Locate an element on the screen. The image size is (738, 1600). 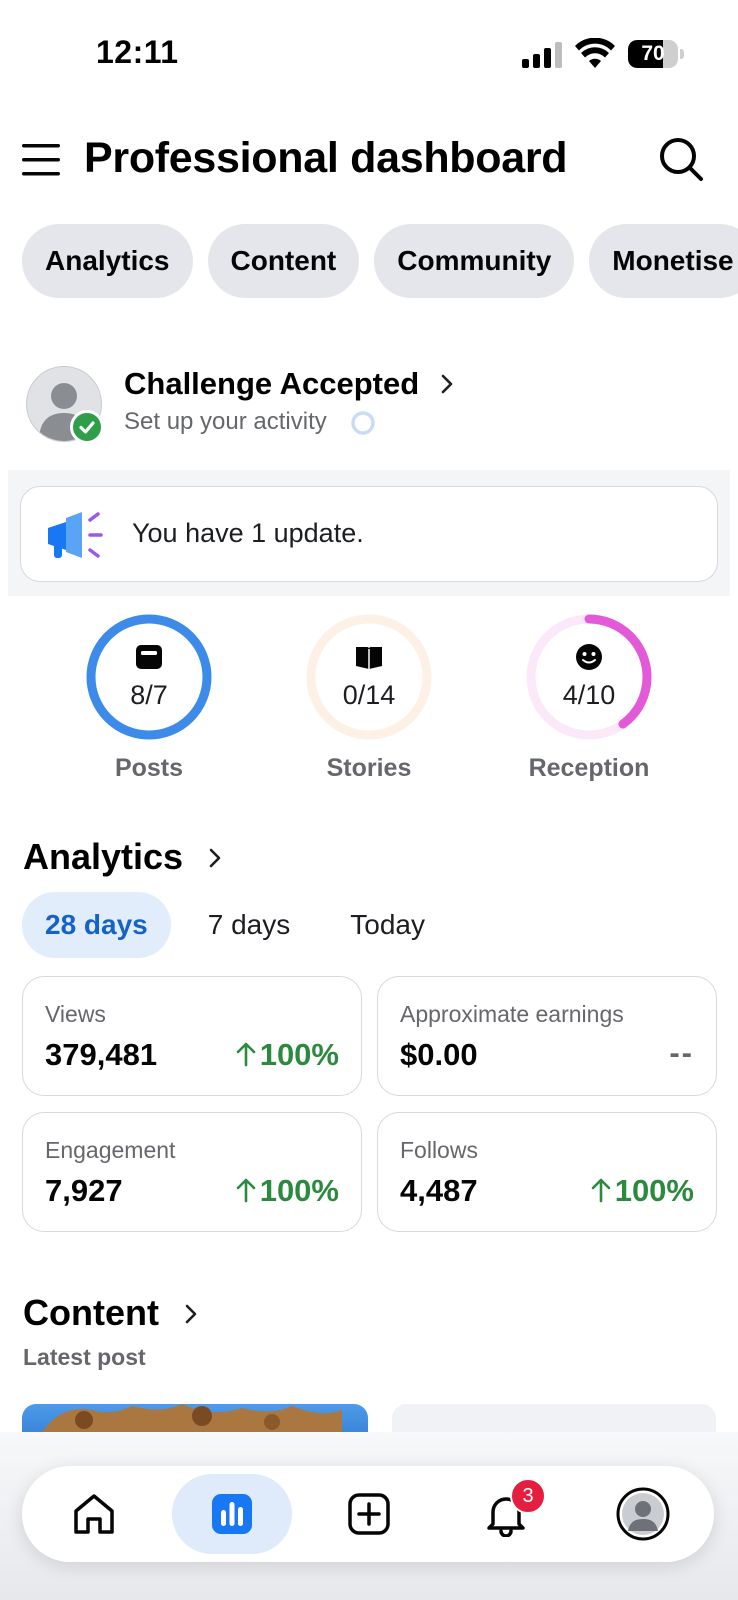
metric-label: Approximate earnings is located at coordinates (512, 1014).